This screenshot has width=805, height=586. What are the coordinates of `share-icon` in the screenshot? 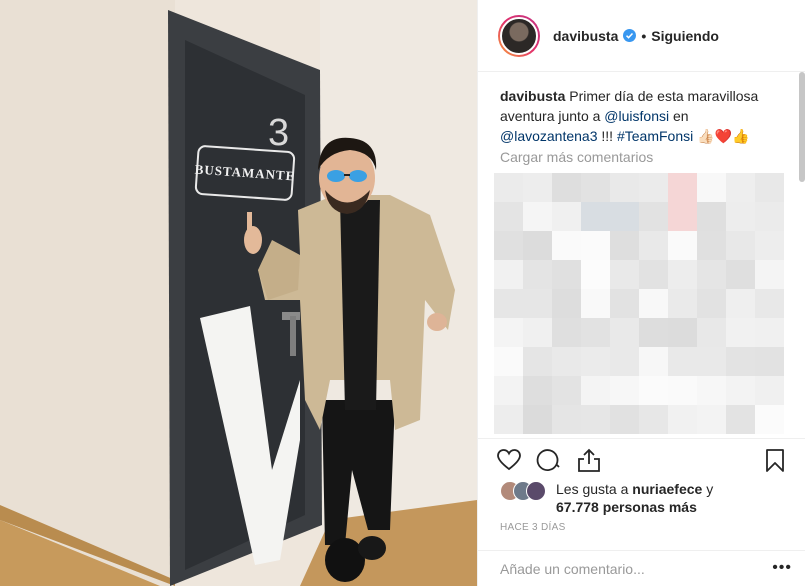 It's located at (589, 460).